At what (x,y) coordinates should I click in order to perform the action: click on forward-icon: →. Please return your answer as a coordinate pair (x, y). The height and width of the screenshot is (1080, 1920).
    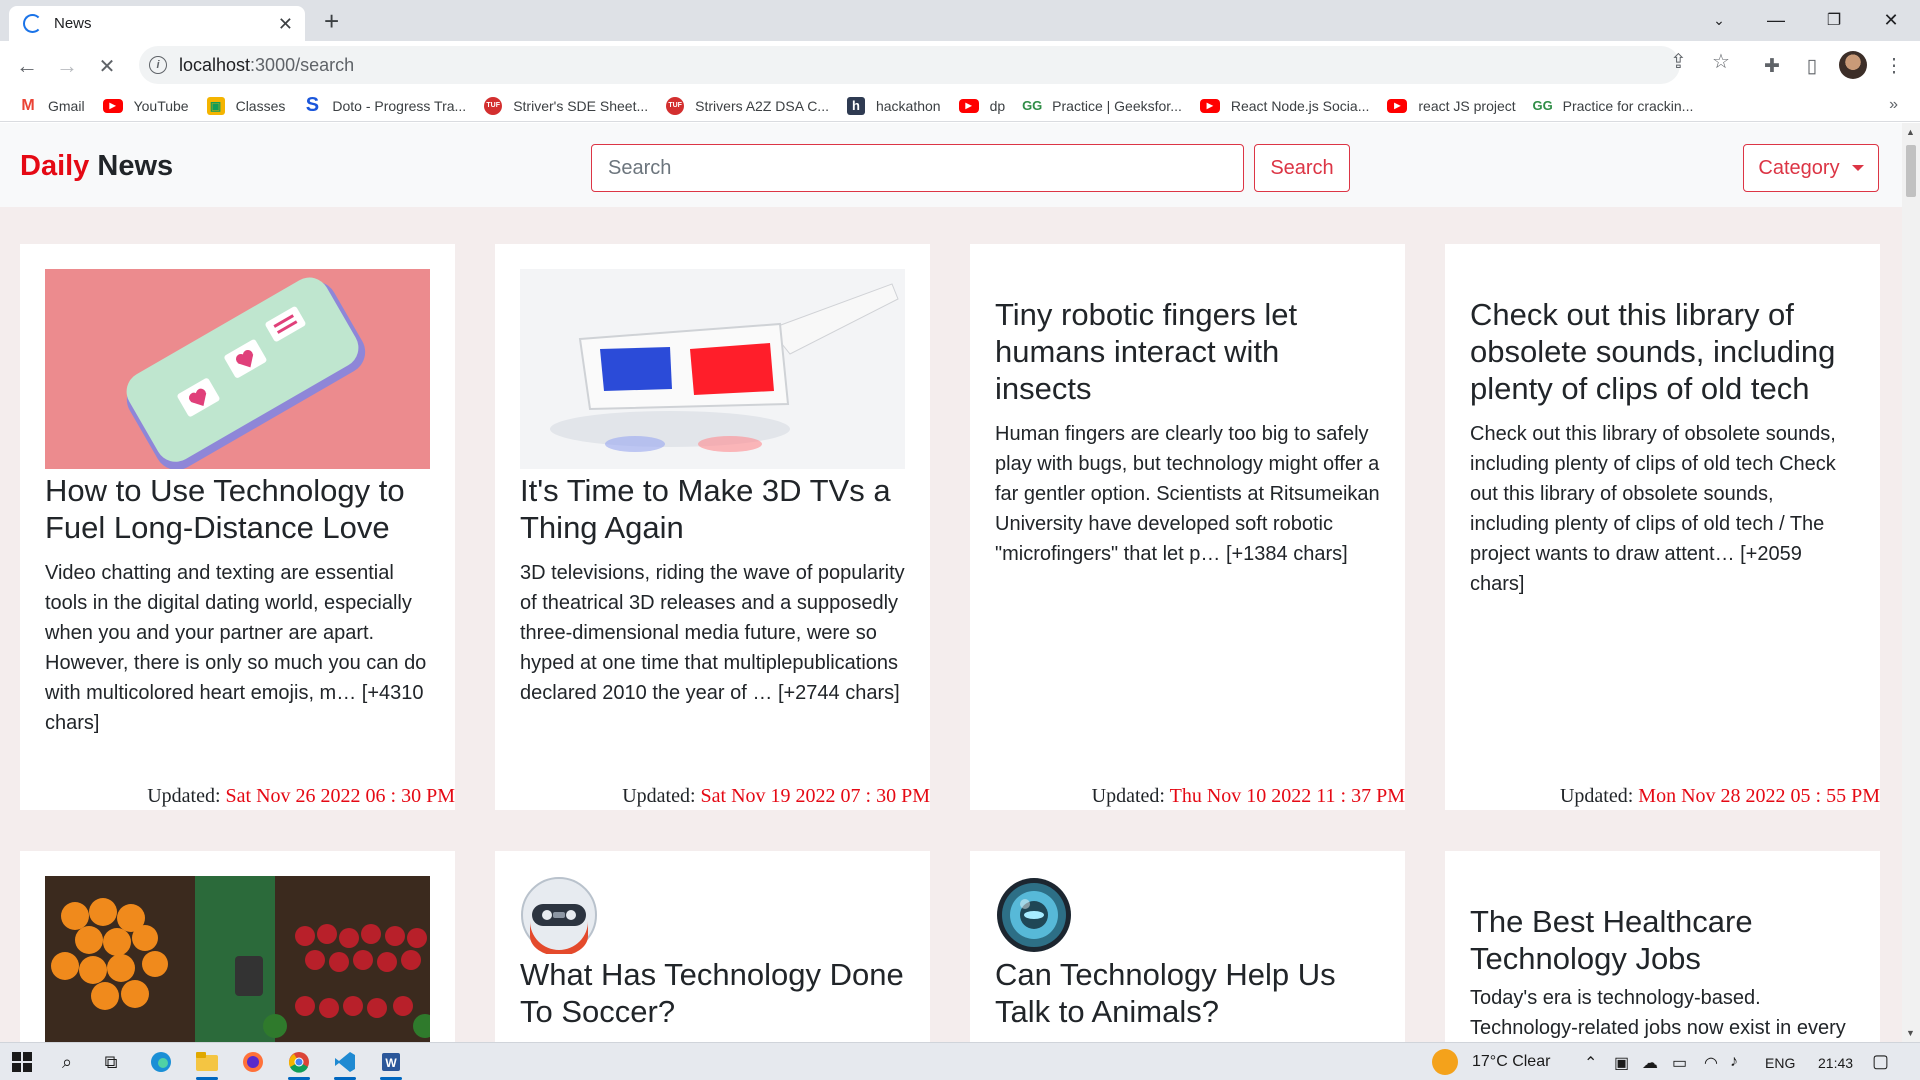
    Looking at the image, I should click on (67, 66).